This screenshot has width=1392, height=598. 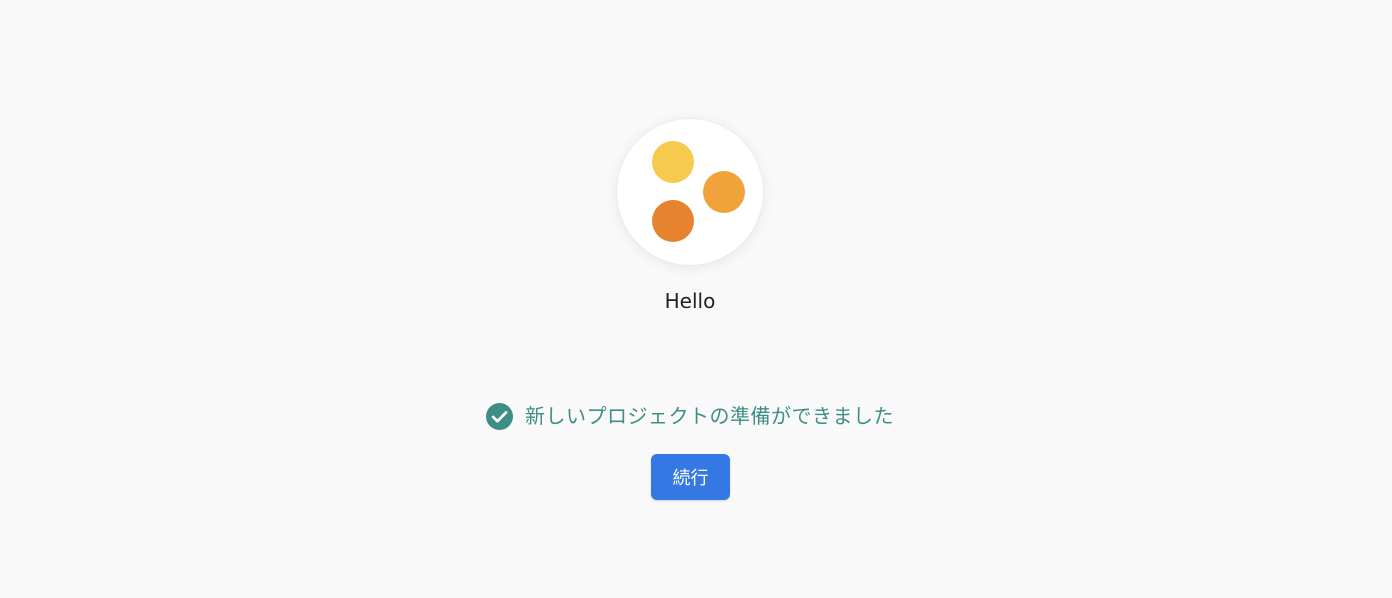 What do you see at coordinates (673, 162) in the screenshot?
I see `logo-dot-yellow` at bounding box center [673, 162].